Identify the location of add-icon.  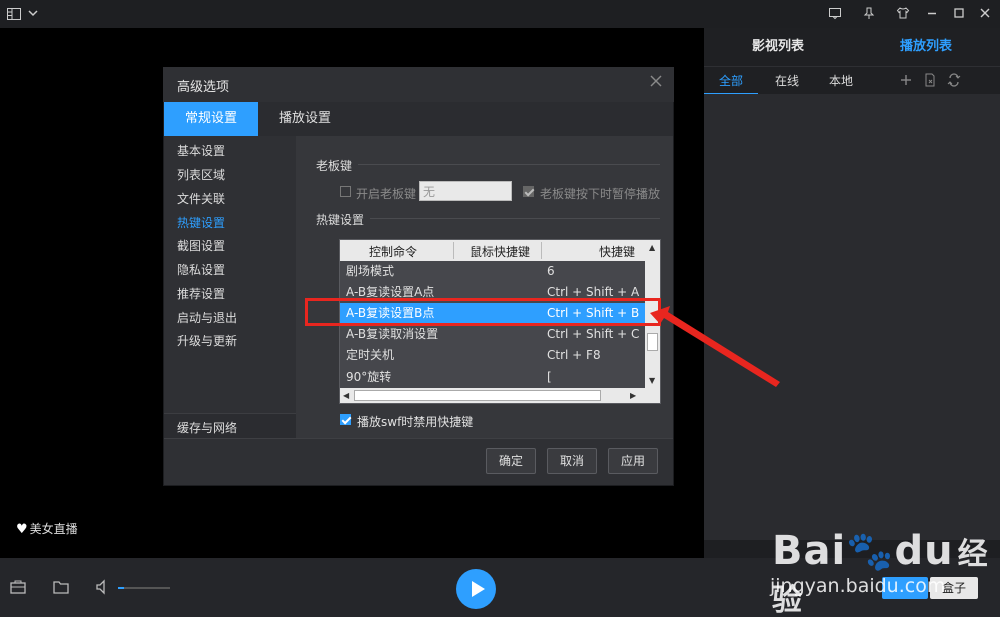
(906, 80).